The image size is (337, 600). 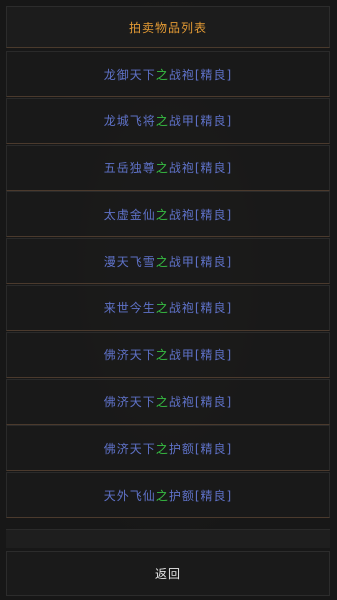 I want to click on list-item: 漫天飞雪之战甲[精良], so click(x=168, y=261).